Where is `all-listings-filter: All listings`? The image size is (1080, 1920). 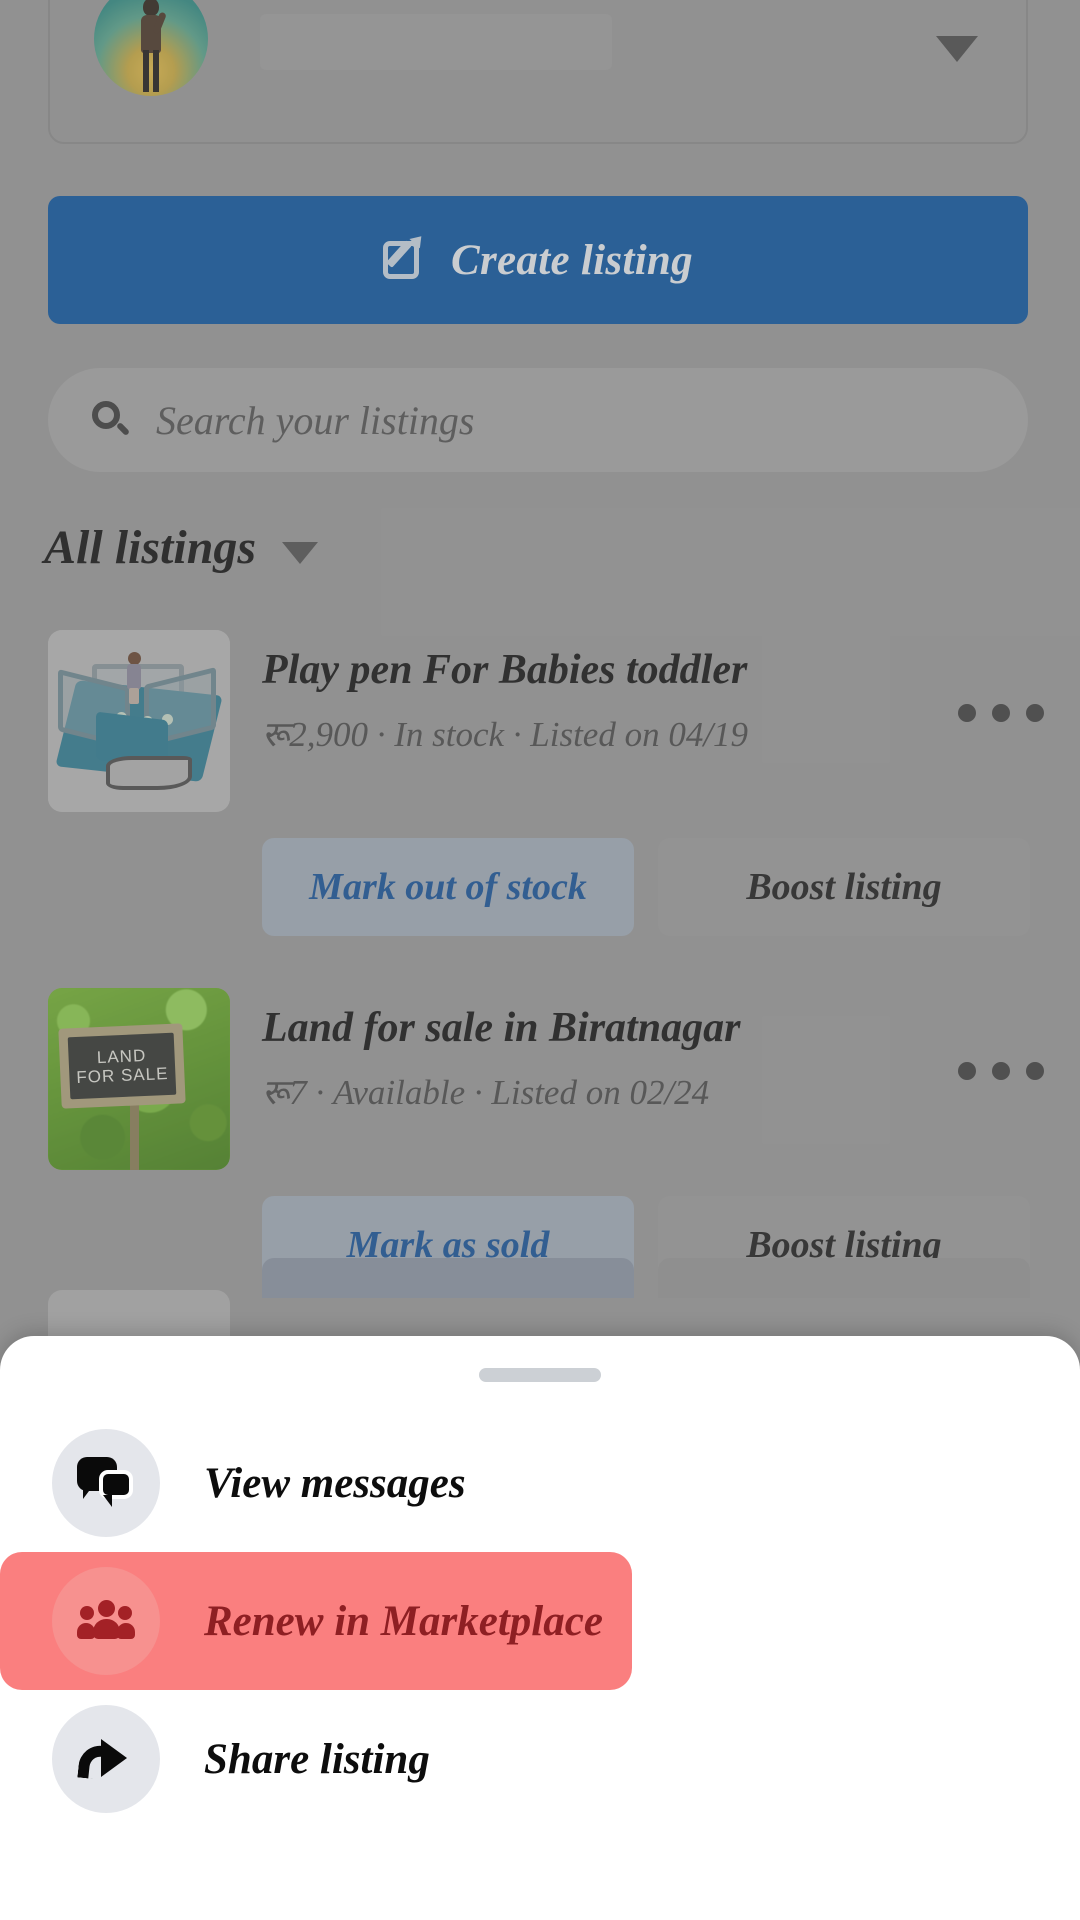 all-listings-filter: All listings is located at coordinates (181, 547).